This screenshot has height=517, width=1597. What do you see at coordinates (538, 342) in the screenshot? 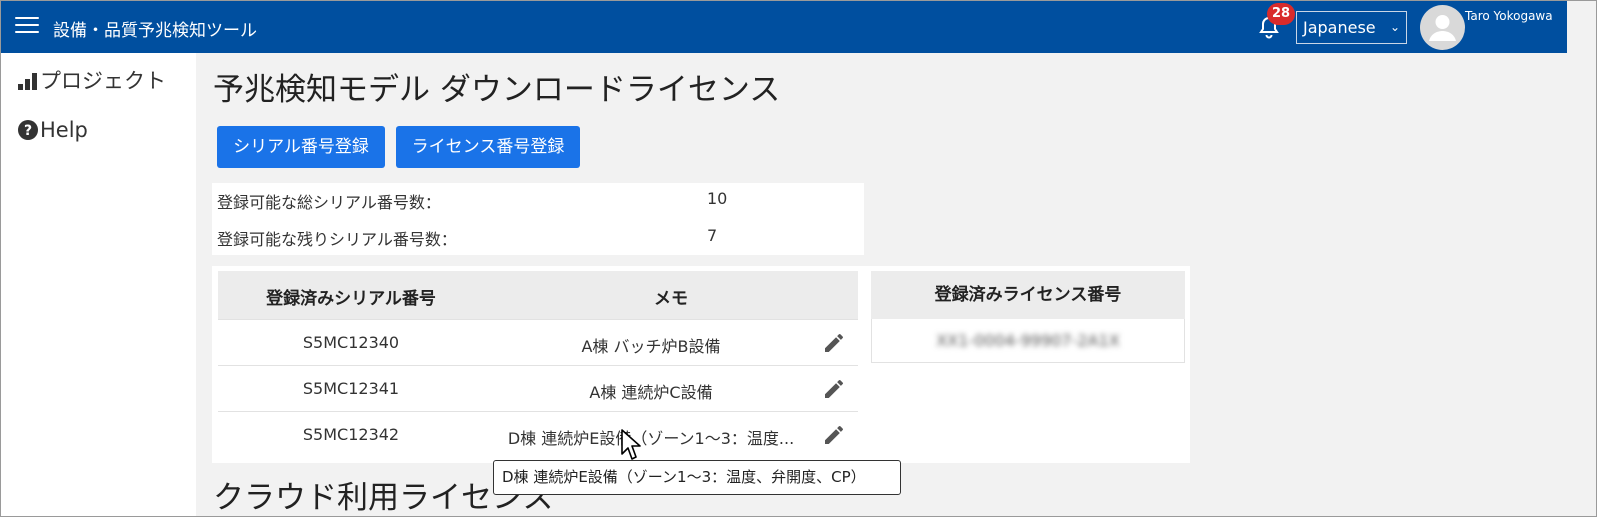
I see `table-row: S5MC12340 A棟 バッチ炉B設備` at bounding box center [538, 342].